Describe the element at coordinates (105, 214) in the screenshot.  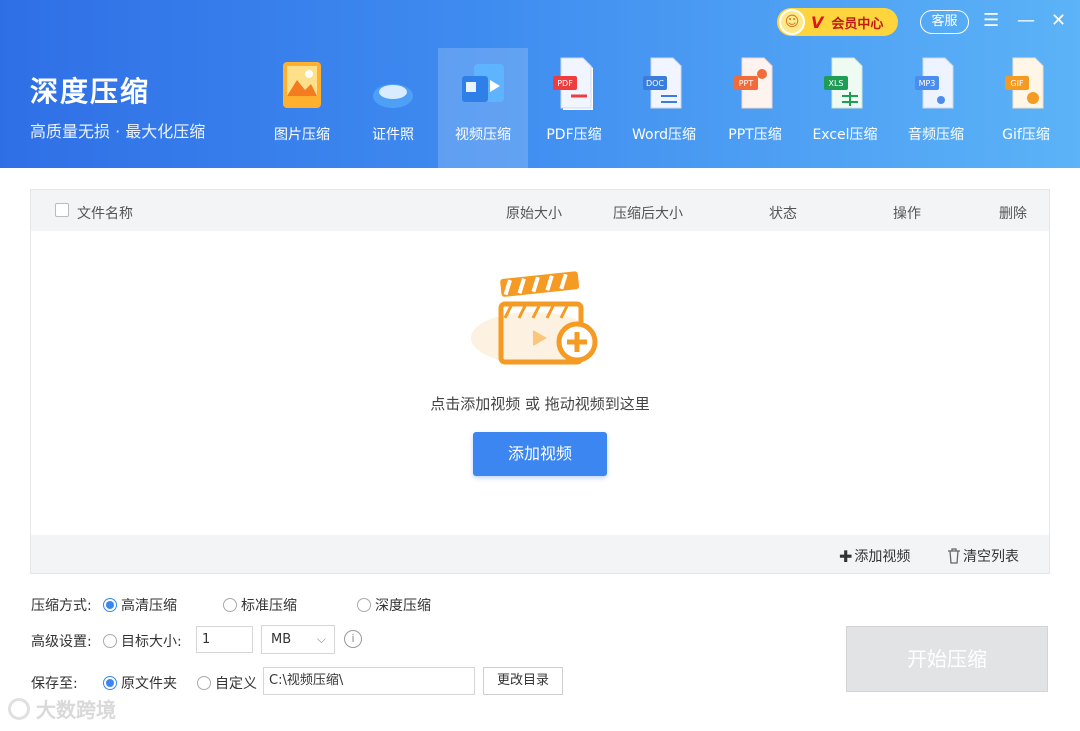
I see `column-header-filename: 文件名称` at that location.